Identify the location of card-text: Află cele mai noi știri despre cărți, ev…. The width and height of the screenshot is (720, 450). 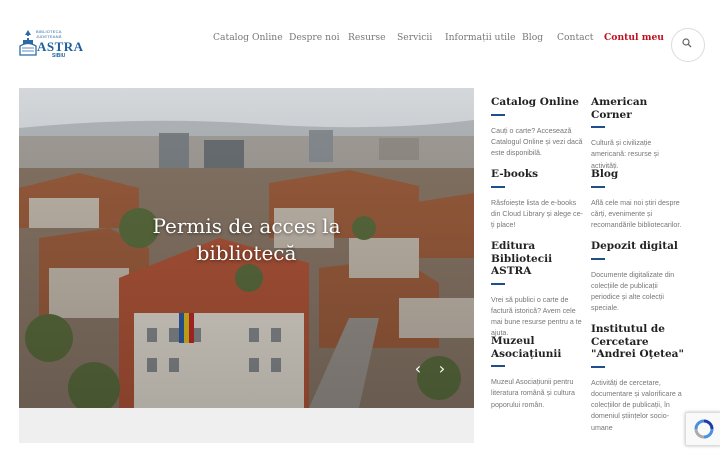
(636, 214).